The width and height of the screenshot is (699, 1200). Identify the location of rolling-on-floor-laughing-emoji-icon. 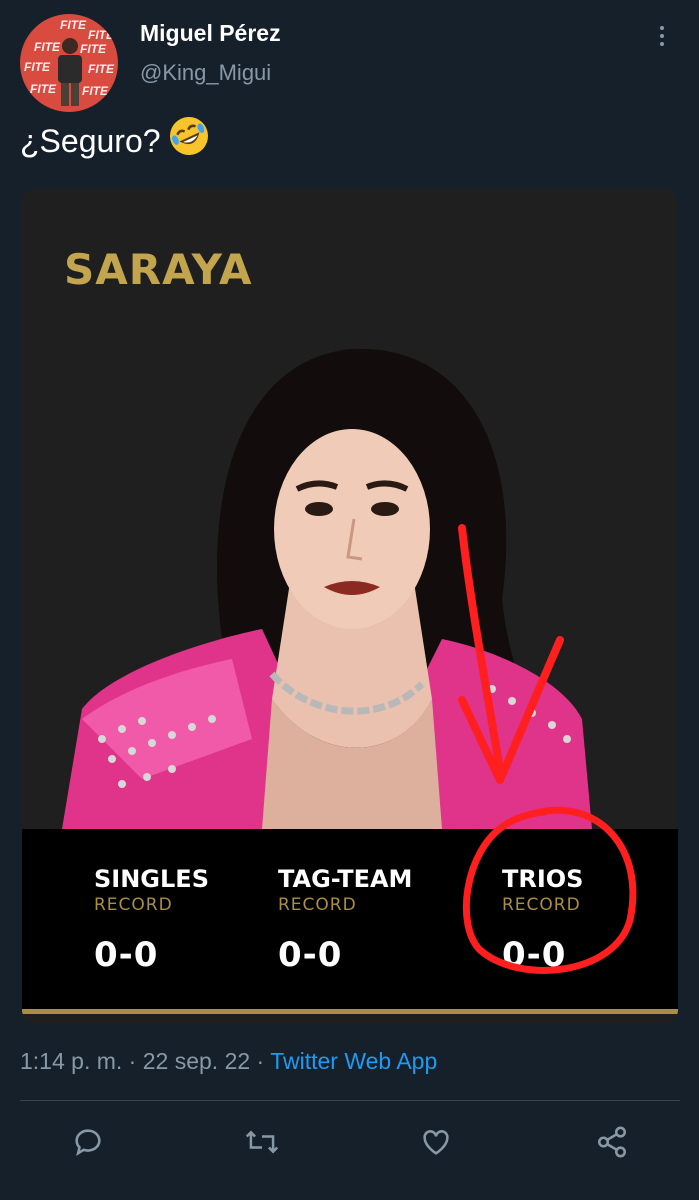
(189, 140).